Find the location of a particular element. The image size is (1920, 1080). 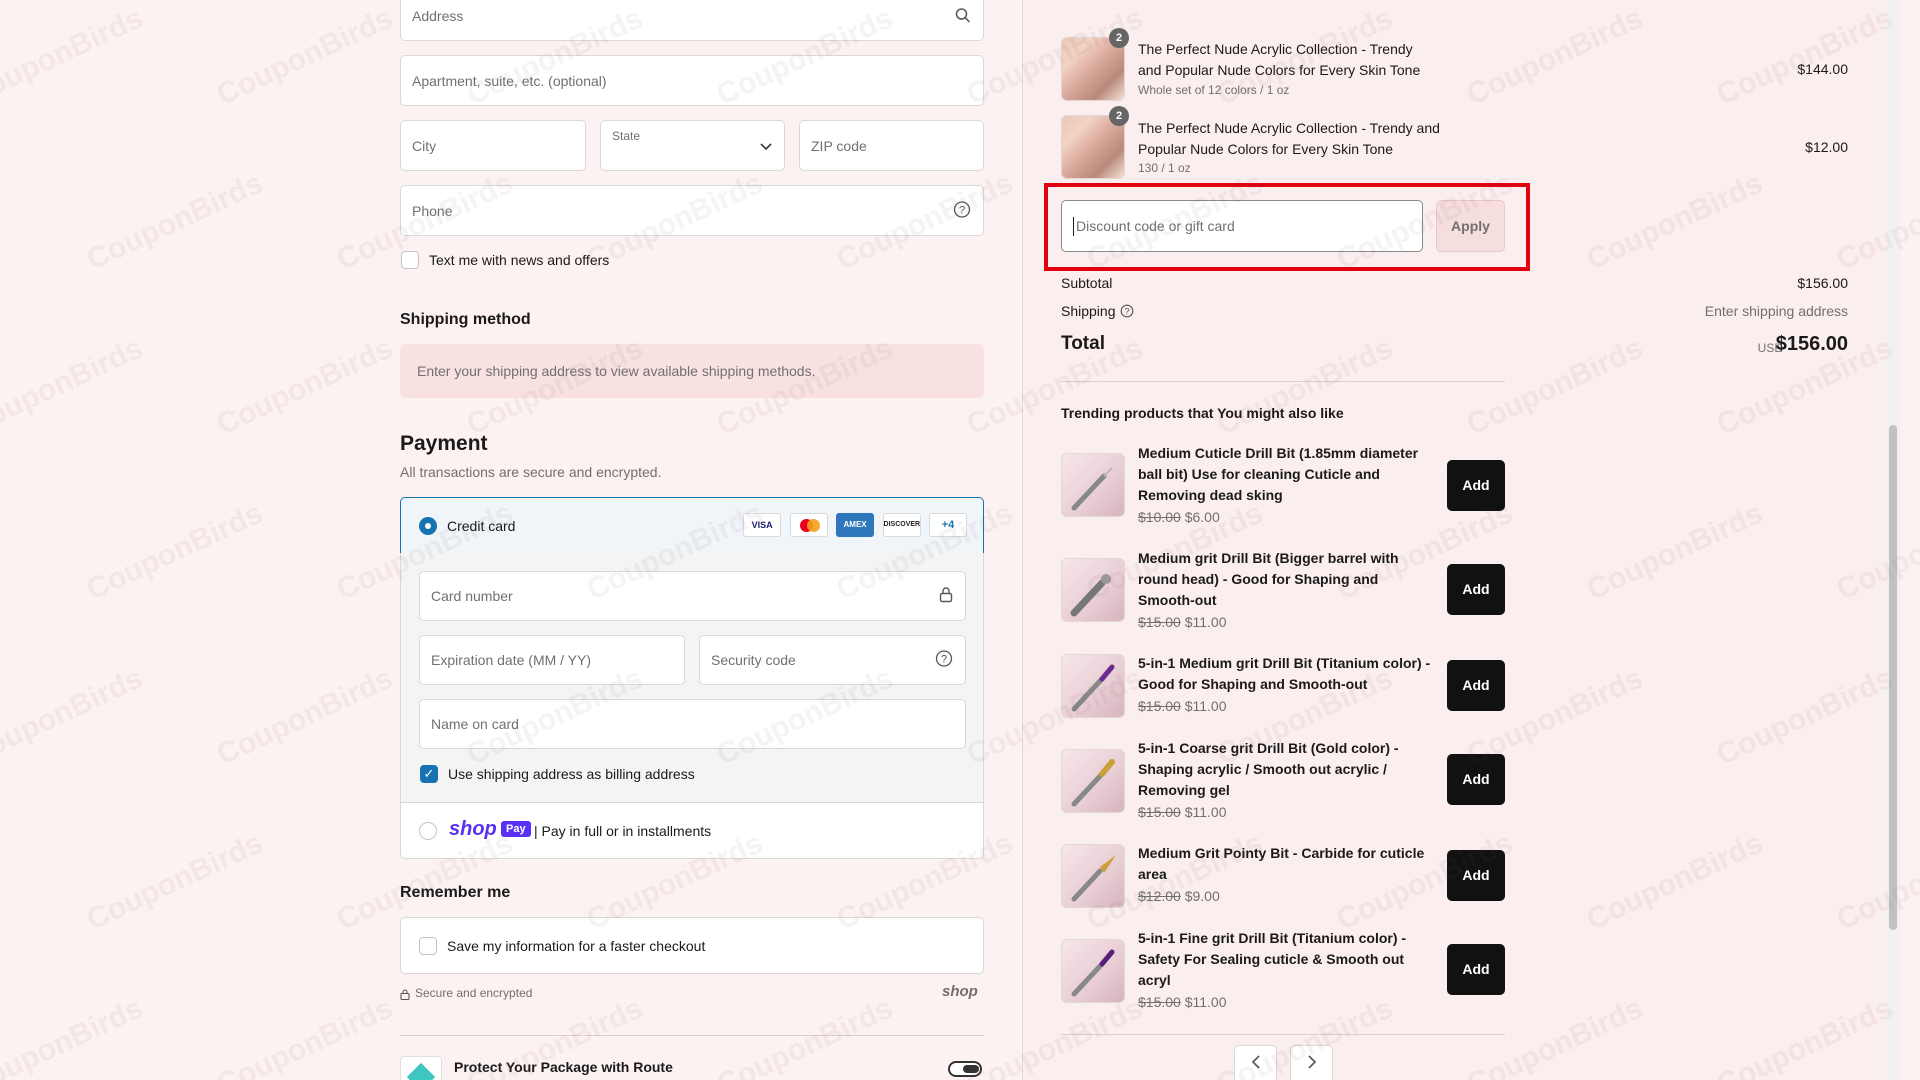

summary-divider is located at coordinates (1283, 381).